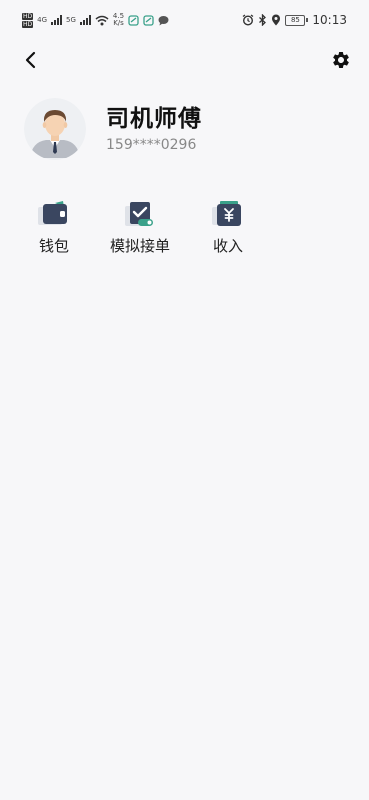 This screenshot has width=369, height=800. I want to click on signal-icon, so click(57, 20).